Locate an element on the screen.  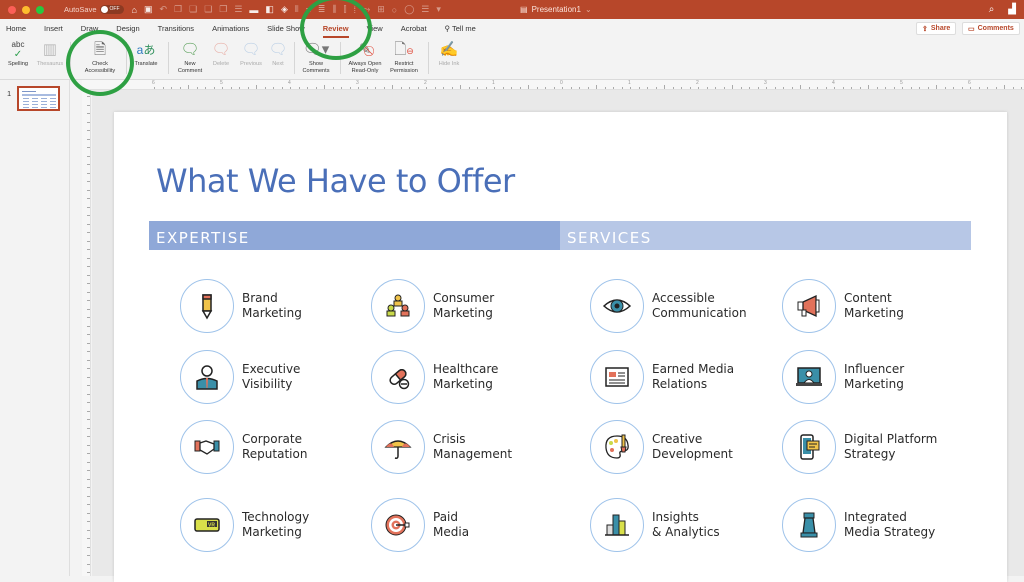
tab-view: View is located at coordinates (375, 28).